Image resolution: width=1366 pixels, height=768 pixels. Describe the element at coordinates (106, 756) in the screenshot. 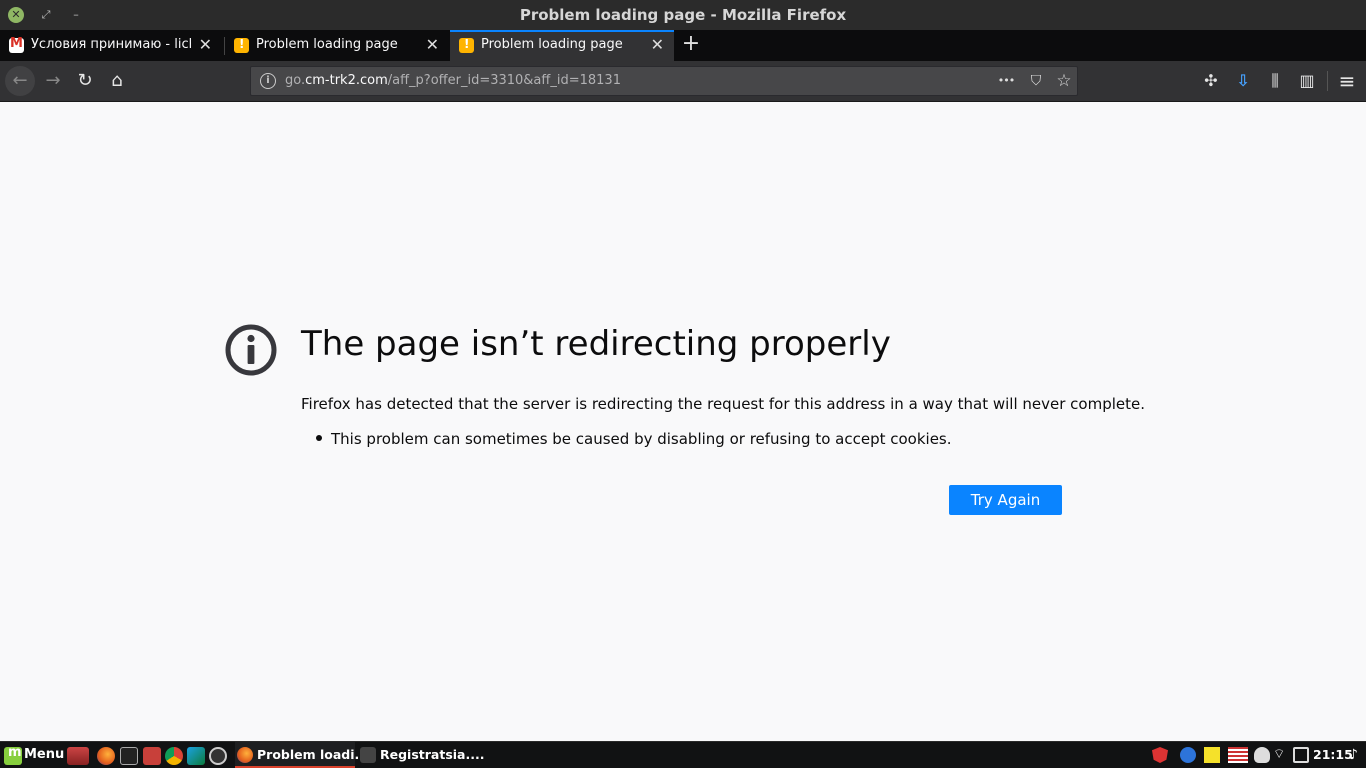

I see `firefox-launcher-icon` at that location.